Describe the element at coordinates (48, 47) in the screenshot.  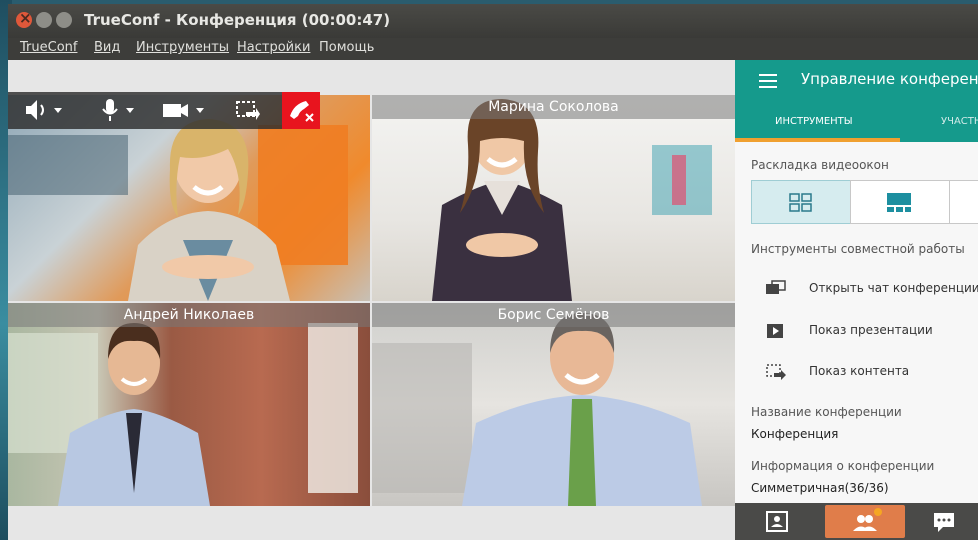
I see `menu-trueconf: TrueConf` at that location.